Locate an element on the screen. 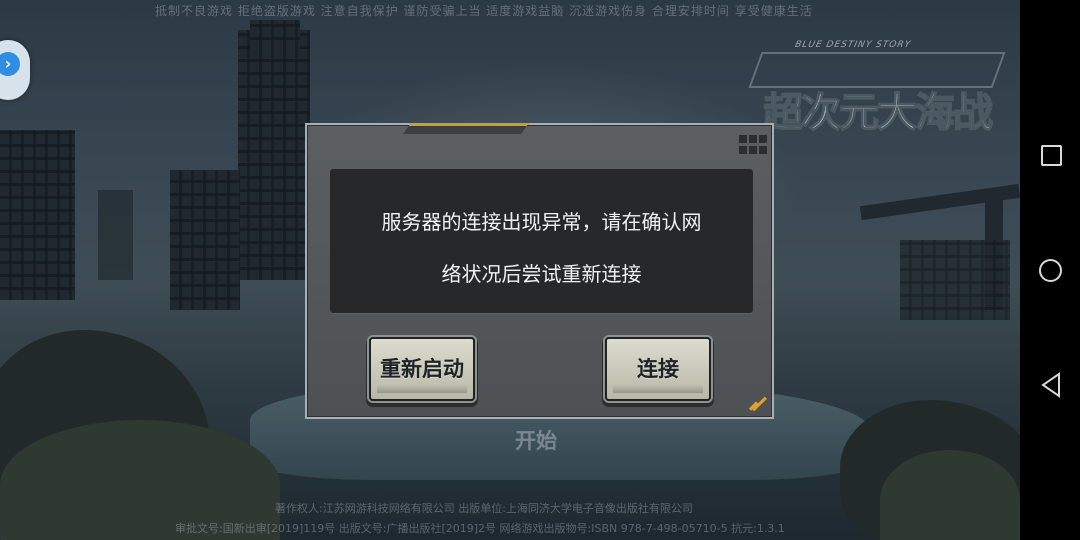  restart-button: 重新启动 is located at coordinates (422, 369).